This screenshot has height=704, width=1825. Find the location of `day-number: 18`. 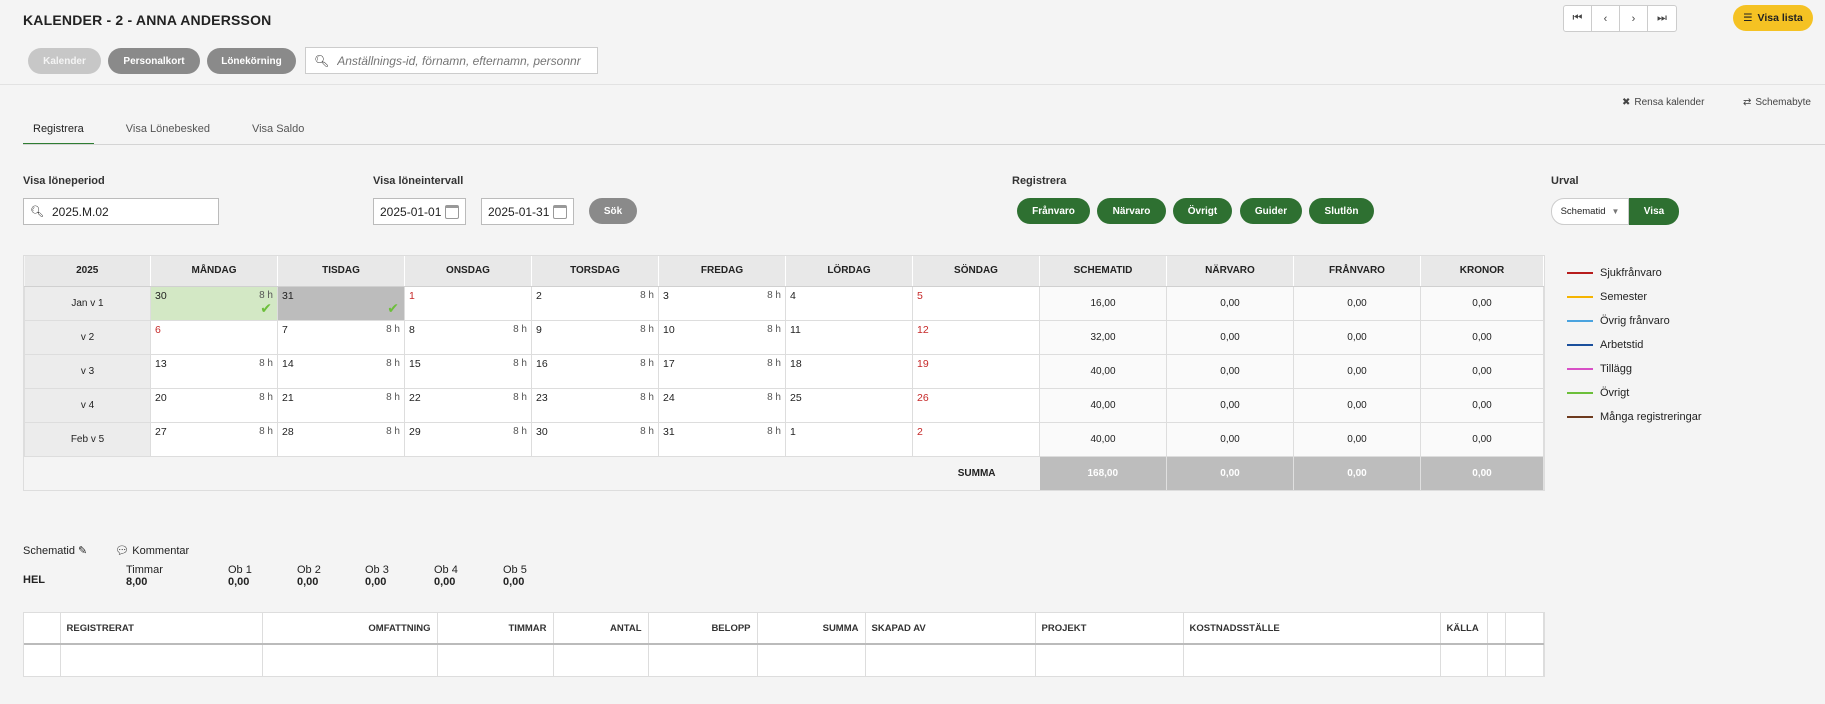

day-number: 18 is located at coordinates (796, 363).